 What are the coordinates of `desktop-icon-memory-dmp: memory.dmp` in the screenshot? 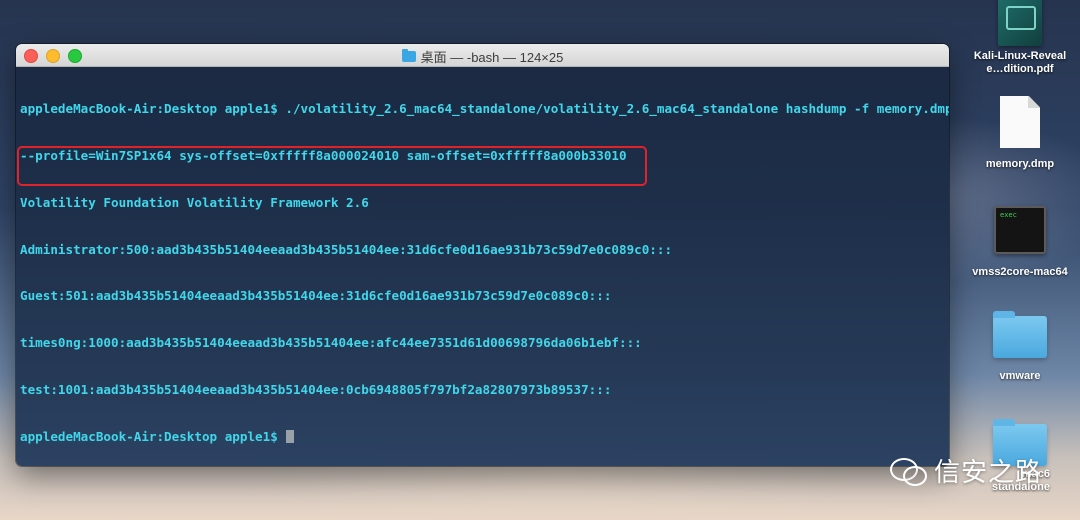 It's located at (1020, 133).